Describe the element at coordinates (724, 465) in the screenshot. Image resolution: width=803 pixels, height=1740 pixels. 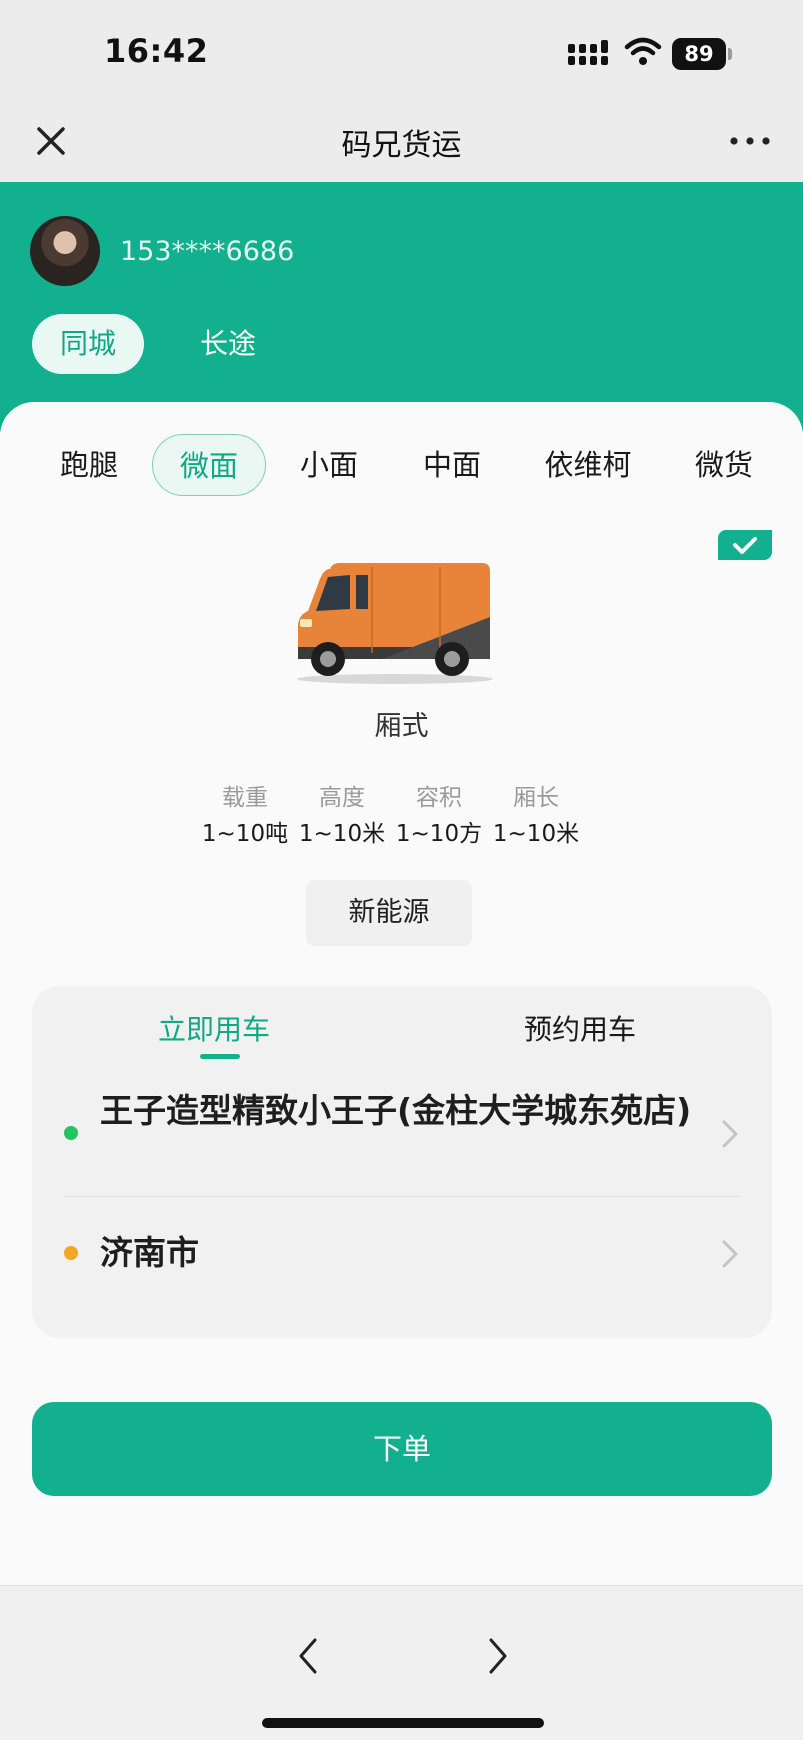
I see `vehicle-tab-micro-truck: 微货` at that location.